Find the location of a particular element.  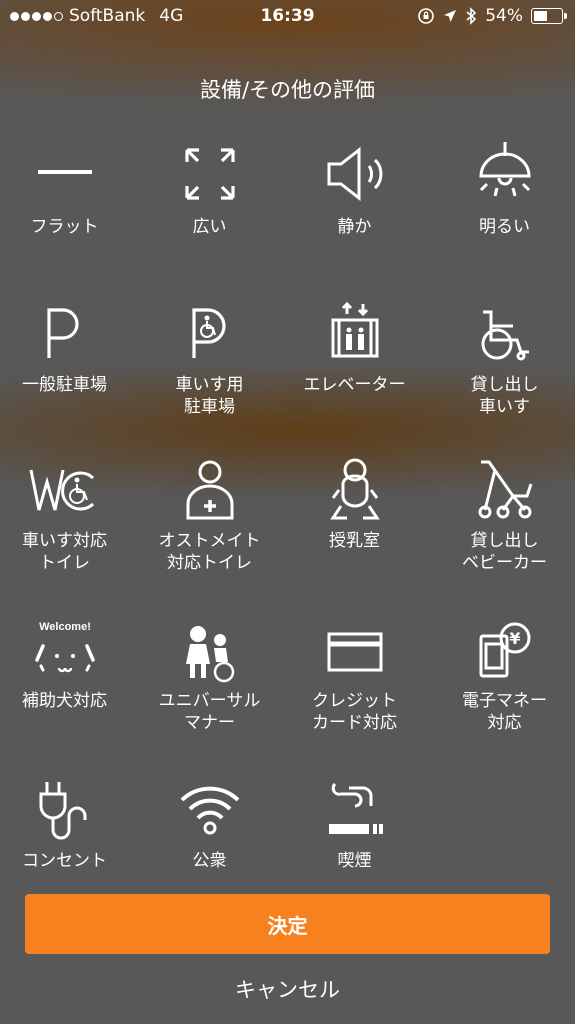

rating-item-ostomate: オストメイト 対応トイレ is located at coordinates (209, 515).